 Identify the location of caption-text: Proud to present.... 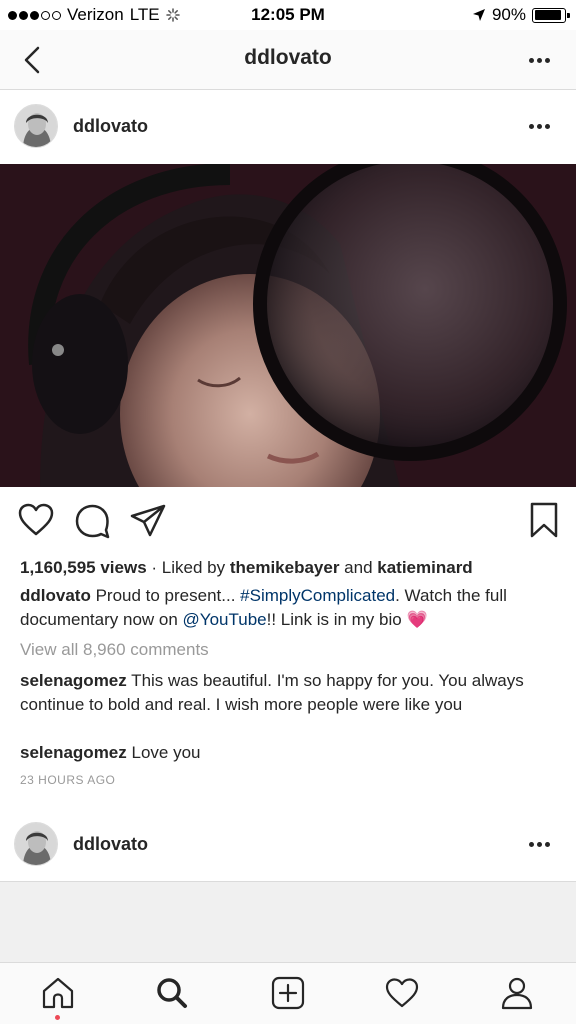
(165, 595).